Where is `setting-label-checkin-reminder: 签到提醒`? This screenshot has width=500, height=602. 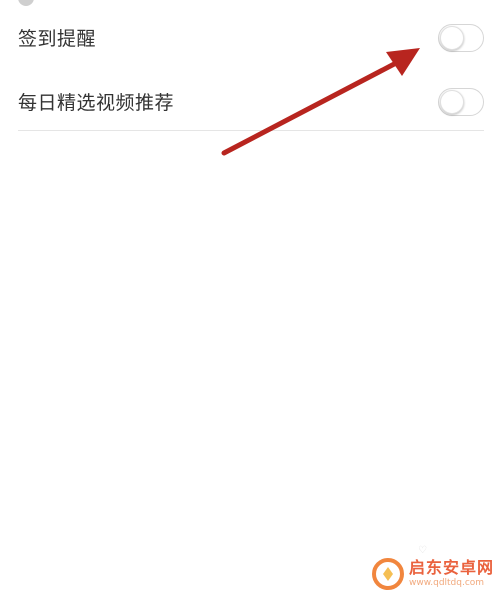
setting-label-checkin-reminder: 签到提醒 is located at coordinates (57, 39).